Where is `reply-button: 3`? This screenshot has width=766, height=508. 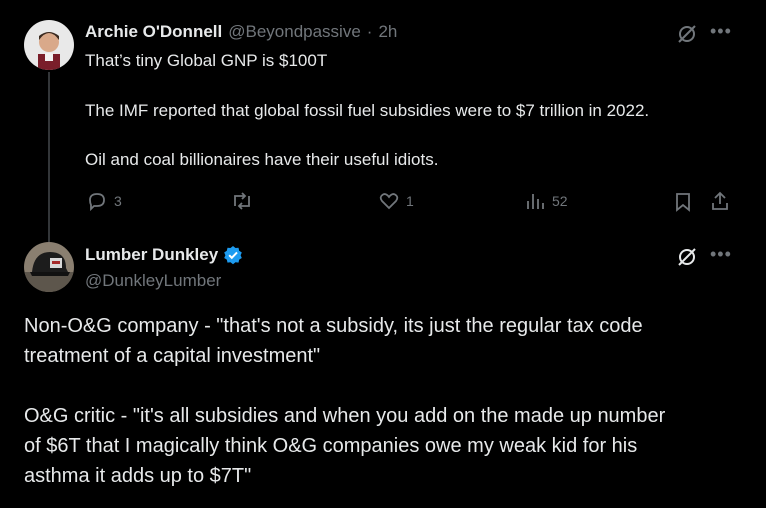
reply-button: 3 is located at coordinates (104, 201).